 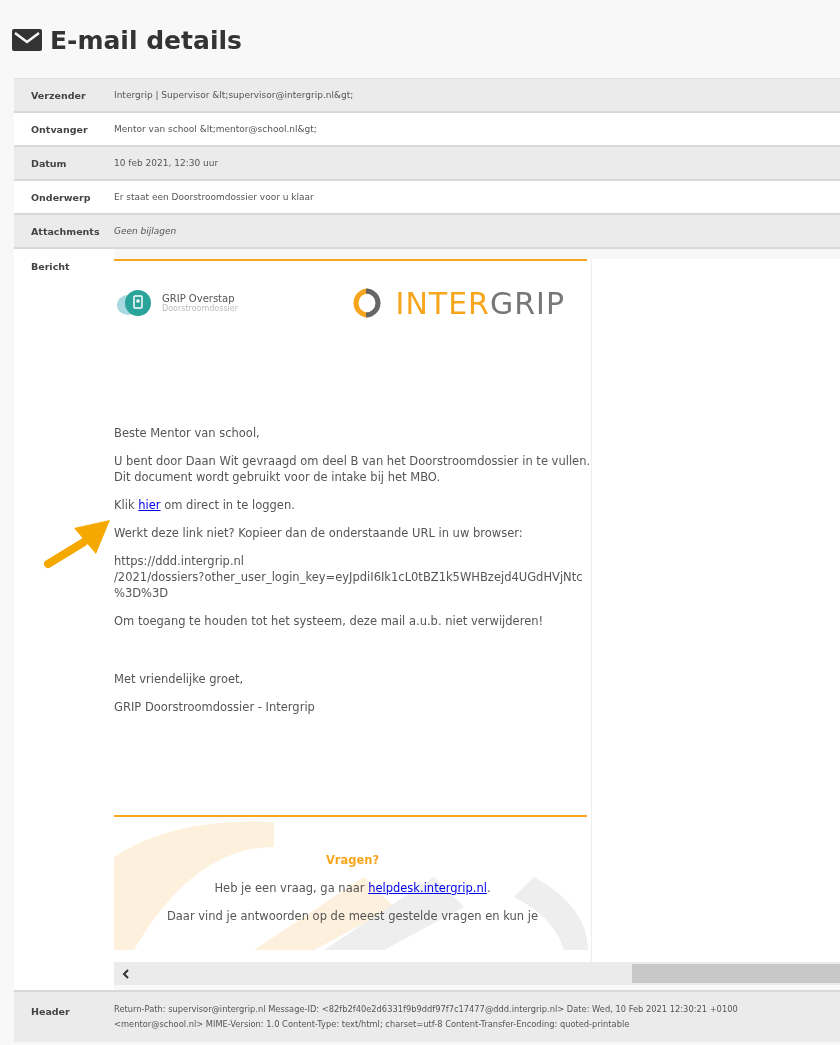 What do you see at coordinates (736, 973) in the screenshot?
I see `scrollbar-thumb` at bounding box center [736, 973].